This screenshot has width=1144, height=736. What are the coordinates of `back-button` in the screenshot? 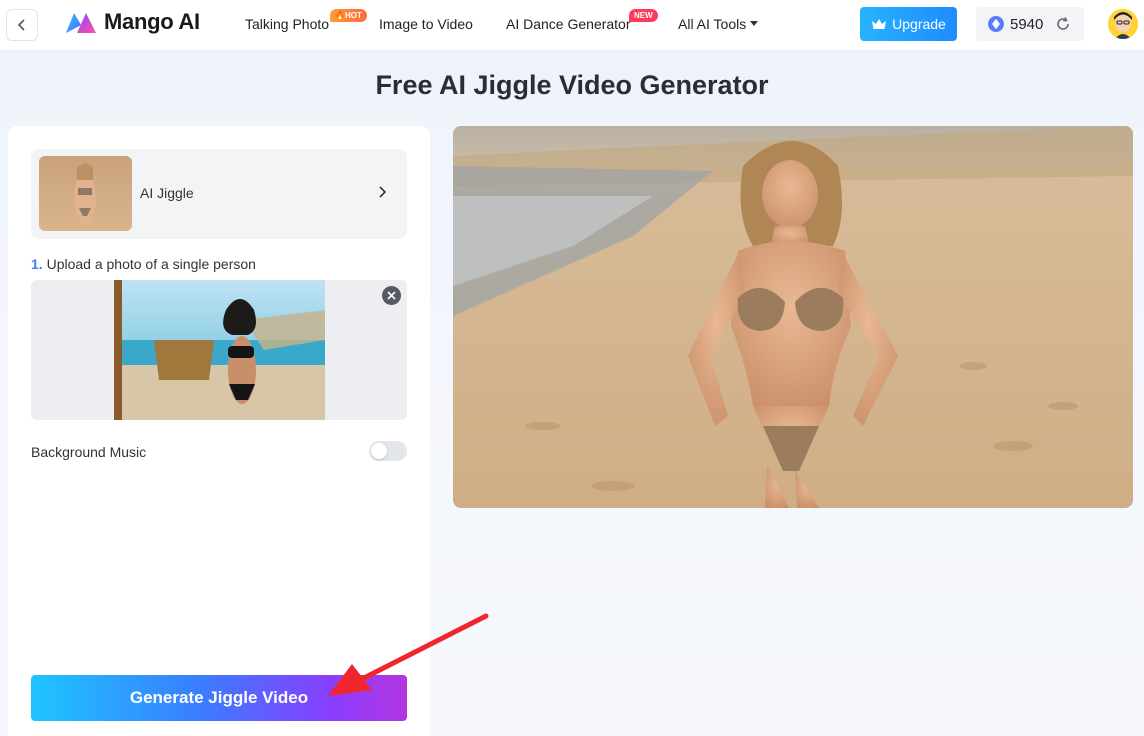 It's located at (22, 25).